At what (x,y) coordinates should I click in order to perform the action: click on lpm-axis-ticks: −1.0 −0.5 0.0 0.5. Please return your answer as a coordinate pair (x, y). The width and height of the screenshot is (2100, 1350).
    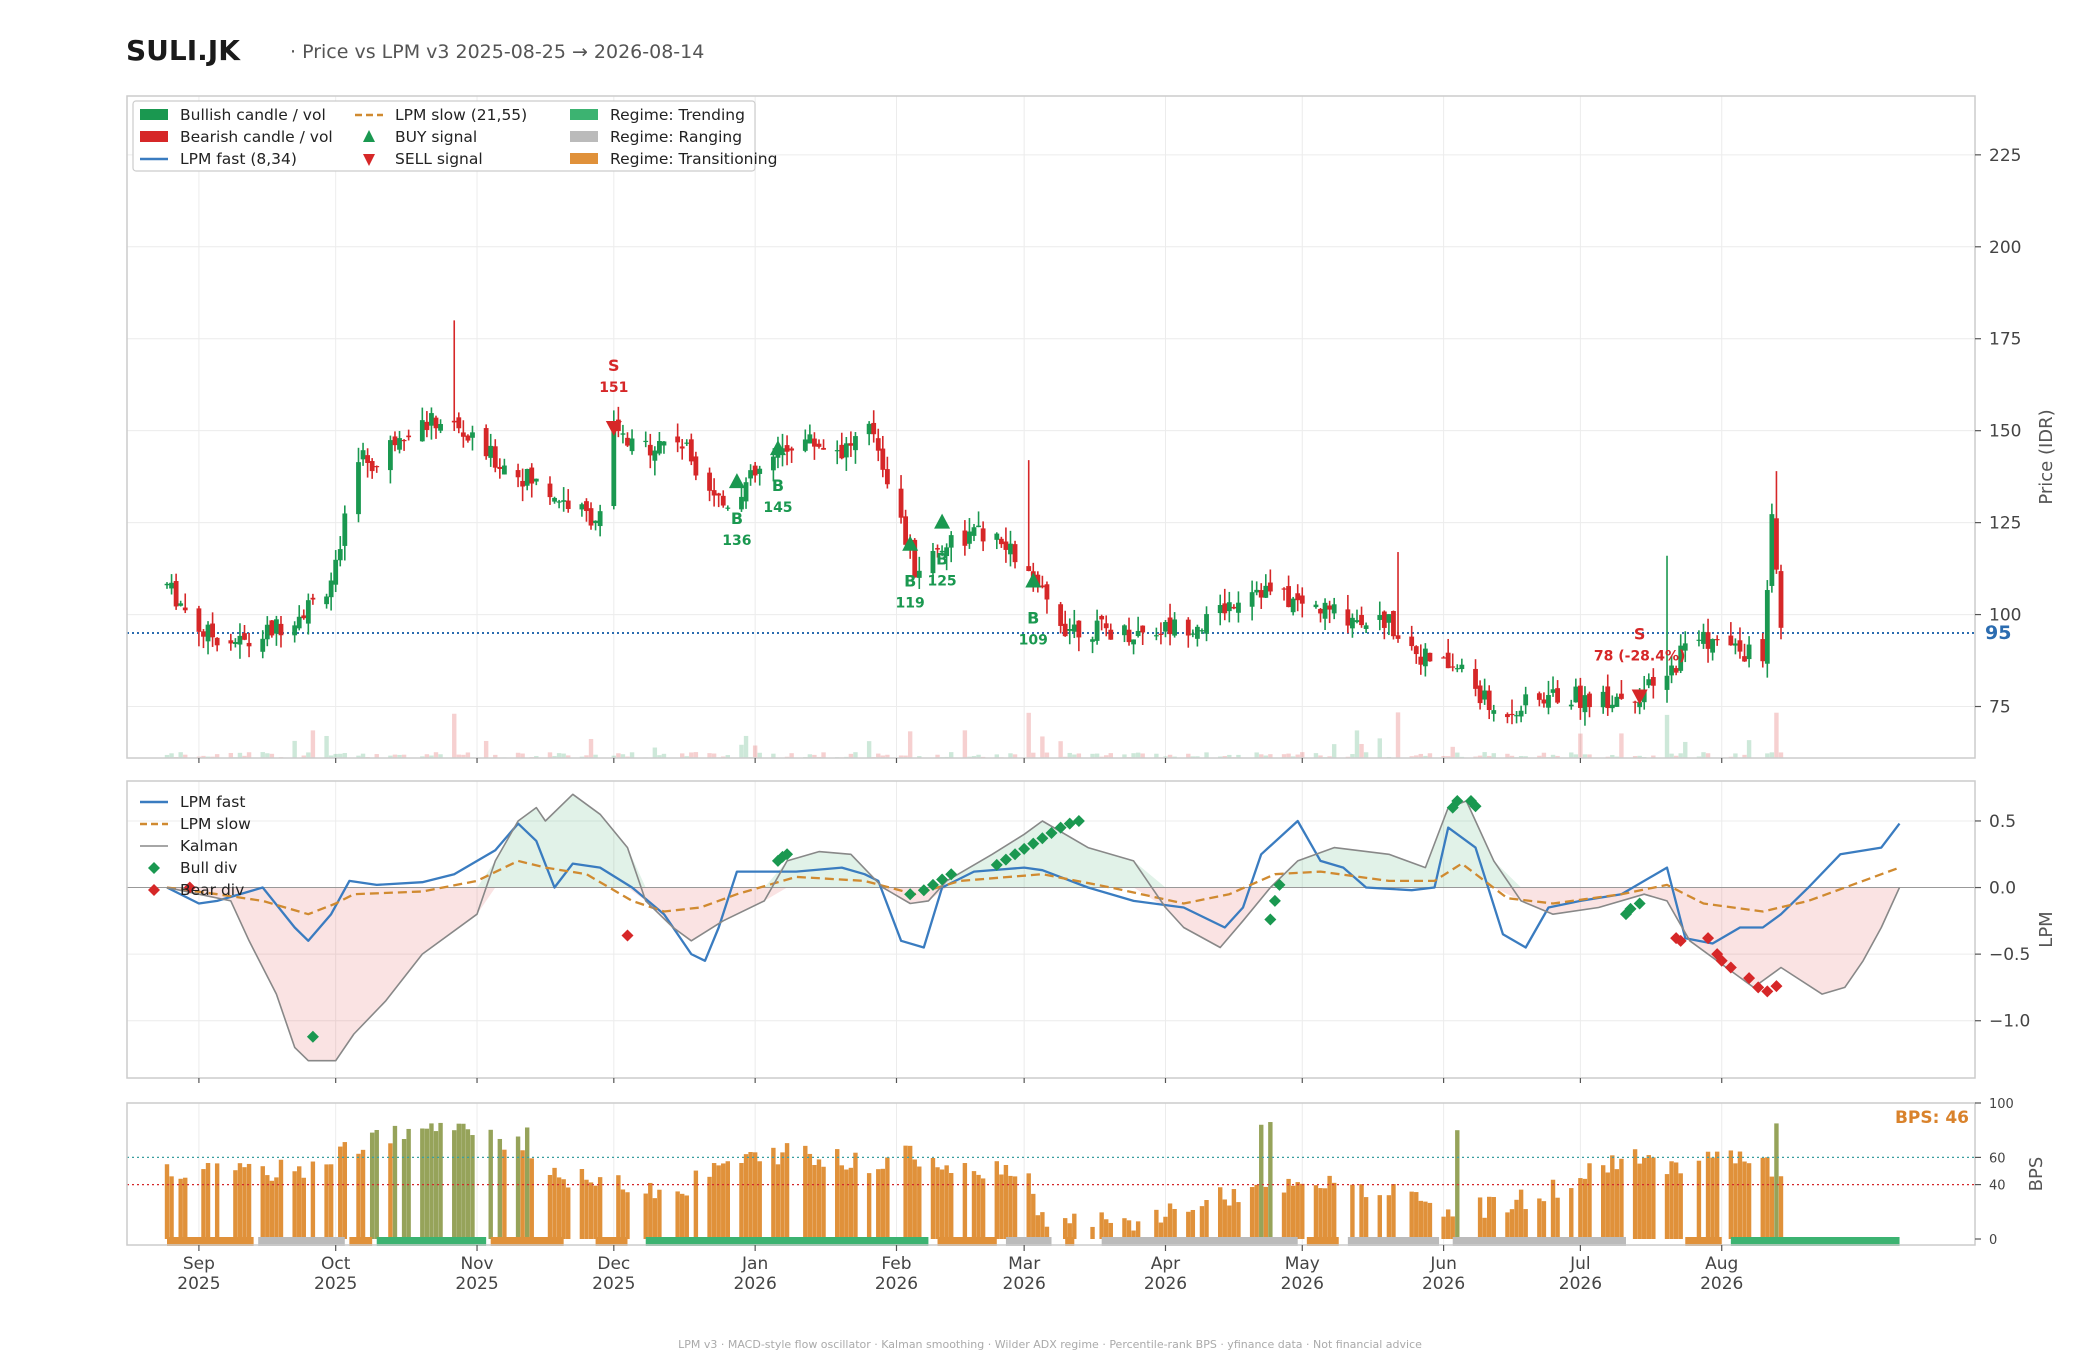
    Looking at the image, I should click on (2002, 922).